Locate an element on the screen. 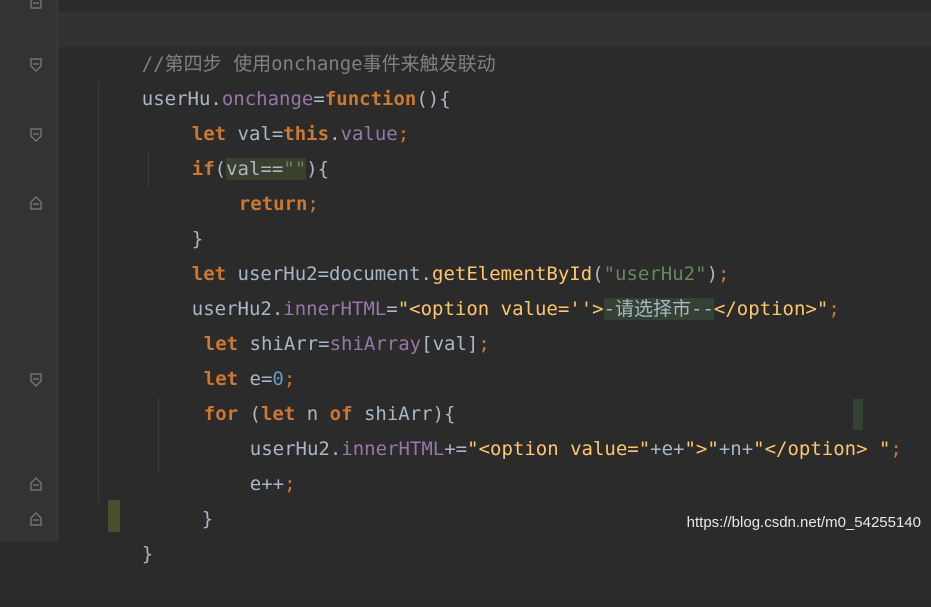 This screenshot has width=931, height=607. operator: +e+ is located at coordinates (667, 449).